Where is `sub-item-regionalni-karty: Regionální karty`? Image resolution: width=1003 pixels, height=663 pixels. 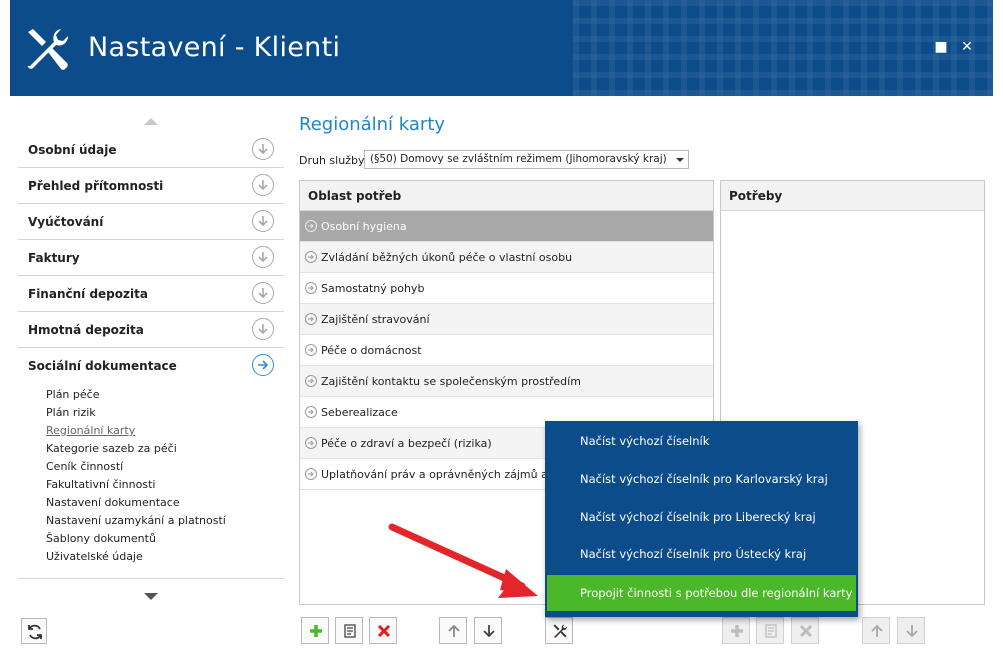 sub-item-regionalni-karty: Regionální karty is located at coordinates (136, 431).